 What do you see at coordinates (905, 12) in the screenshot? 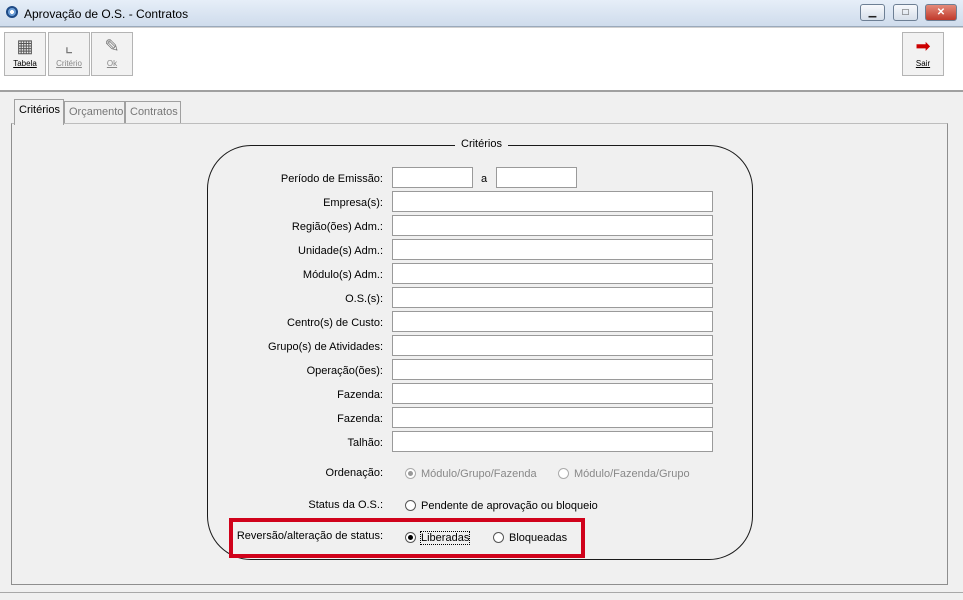
I see `maximize-button: □` at bounding box center [905, 12].